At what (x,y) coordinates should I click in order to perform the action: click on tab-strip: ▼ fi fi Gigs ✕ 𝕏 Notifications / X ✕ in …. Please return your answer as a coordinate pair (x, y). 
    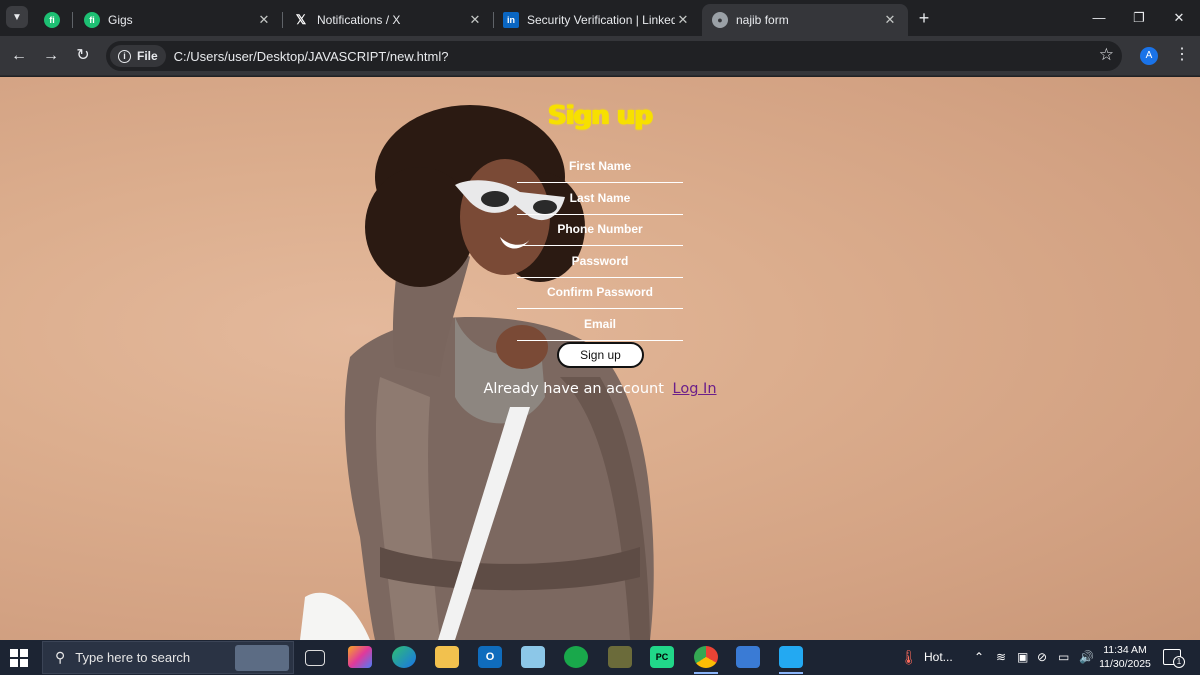
    Looking at the image, I should click on (600, 18).